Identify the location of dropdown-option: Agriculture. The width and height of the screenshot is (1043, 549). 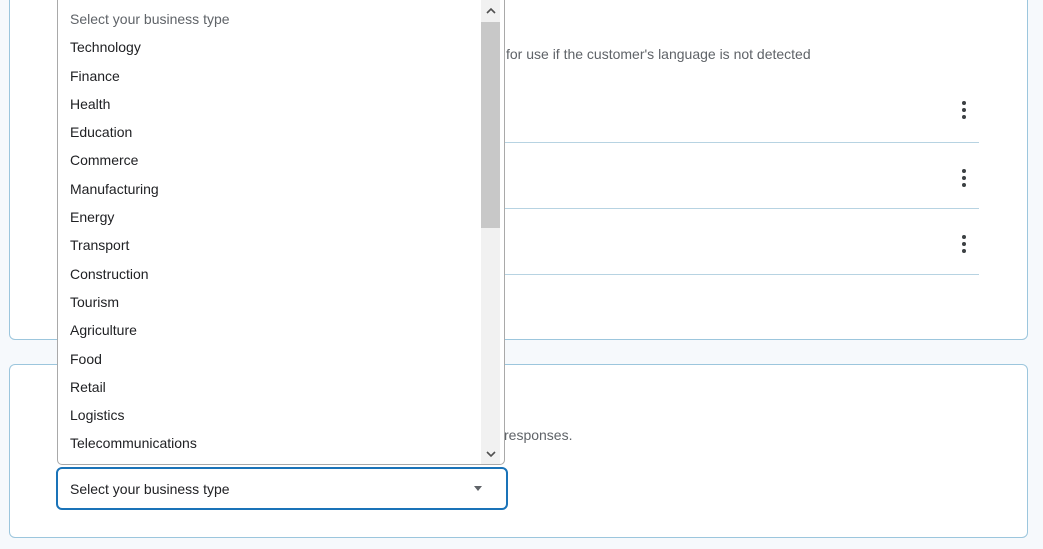
(270, 330).